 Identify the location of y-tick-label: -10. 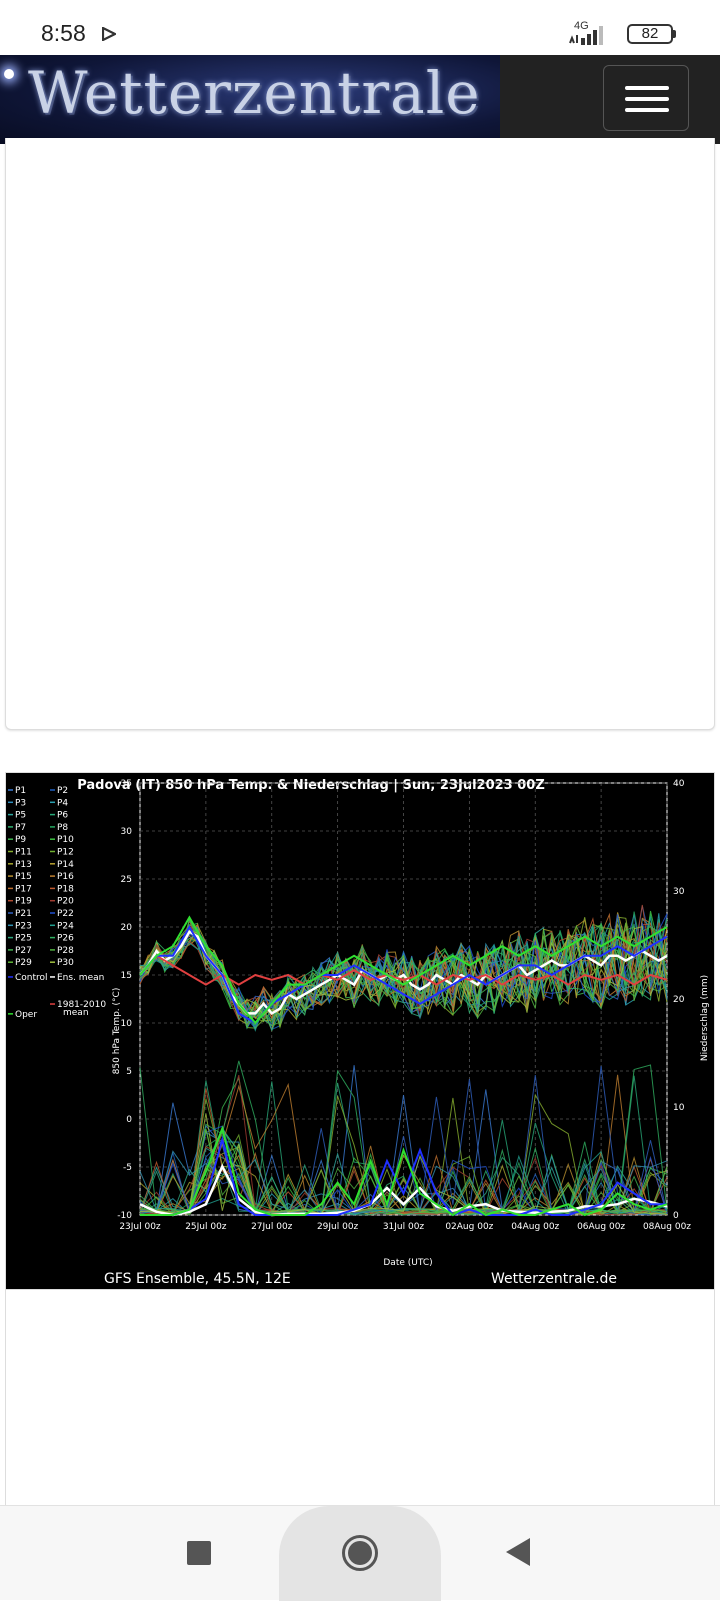
(124, 1216).